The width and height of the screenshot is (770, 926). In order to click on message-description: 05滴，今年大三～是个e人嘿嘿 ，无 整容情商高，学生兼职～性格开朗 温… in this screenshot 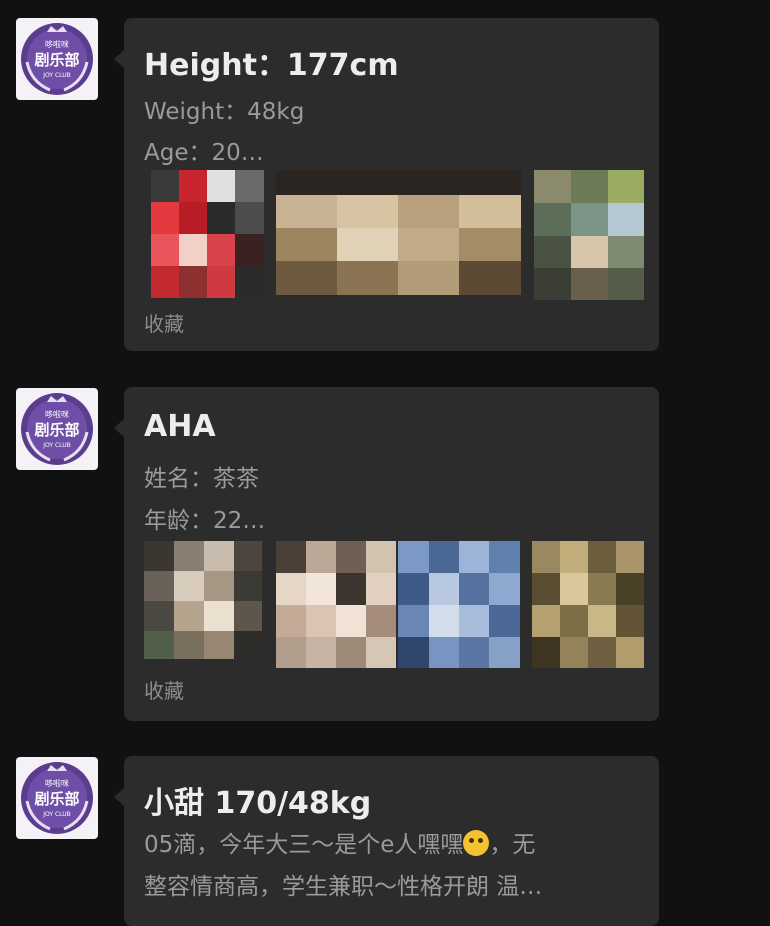, I will do `click(394, 866)`.